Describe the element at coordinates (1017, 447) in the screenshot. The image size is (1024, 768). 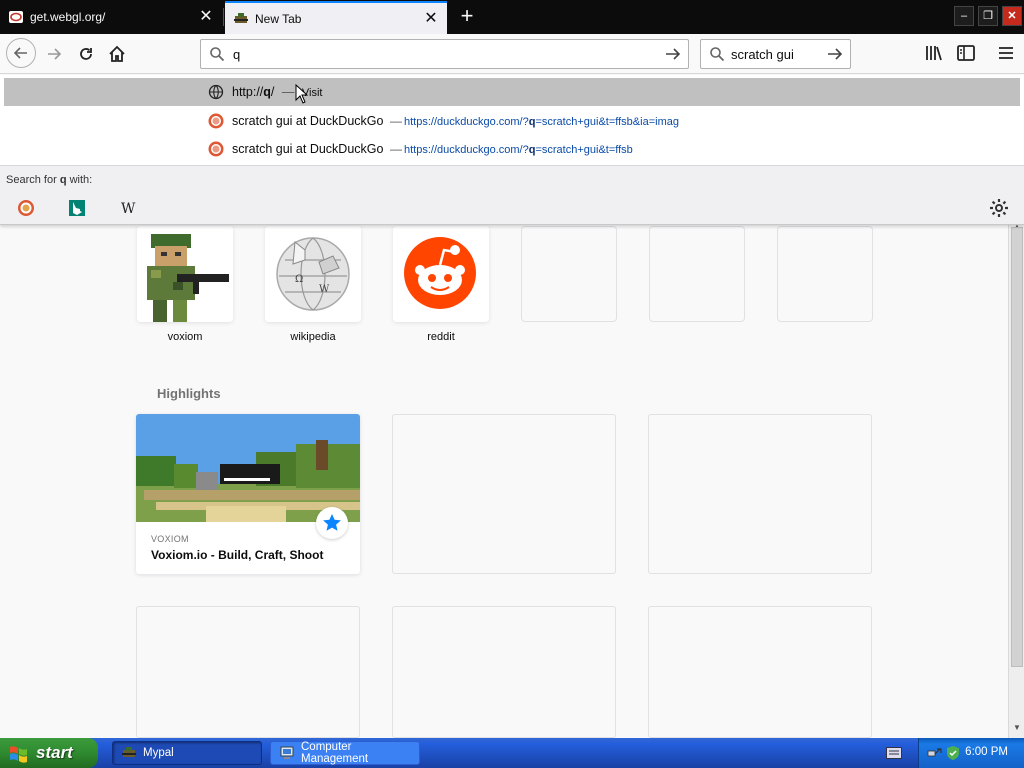
I see `scroll-thumb` at that location.